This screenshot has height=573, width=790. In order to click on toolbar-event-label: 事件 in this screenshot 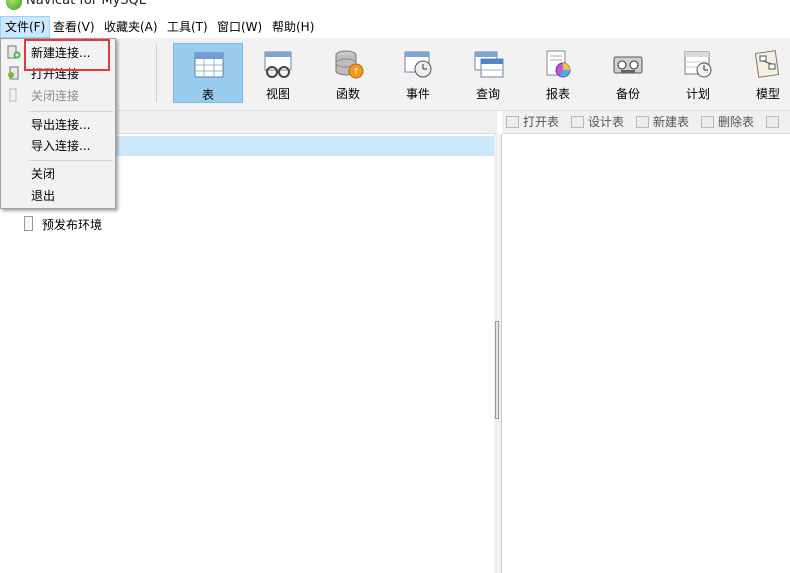, I will do `click(417, 94)`.